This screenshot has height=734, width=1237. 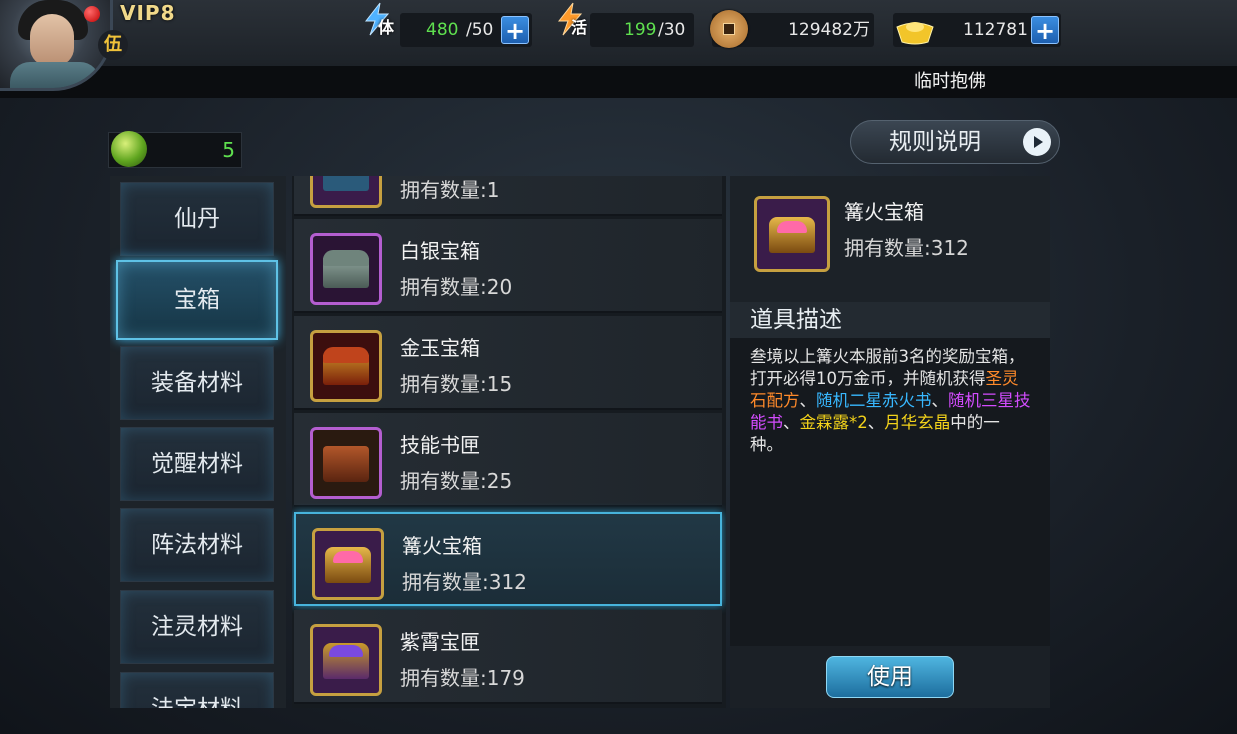 What do you see at coordinates (346, 269) in the screenshot?
I see `silver-chest-icon` at bounding box center [346, 269].